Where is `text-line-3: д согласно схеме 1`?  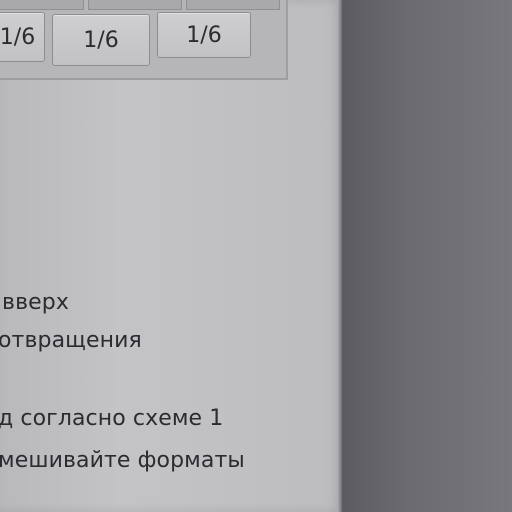 text-line-3: д согласно схеме 1 is located at coordinates (112, 418).